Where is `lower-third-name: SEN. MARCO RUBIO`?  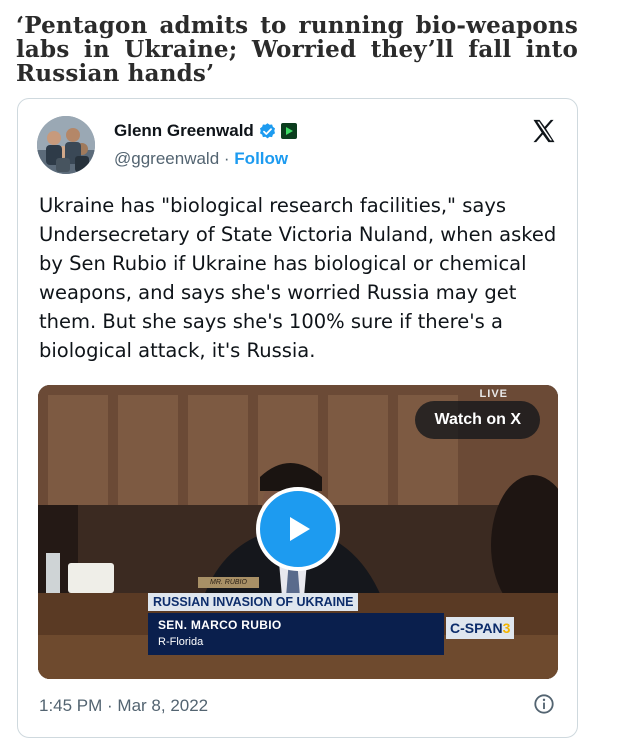
lower-third-name: SEN. MARCO RUBIO is located at coordinates (220, 625).